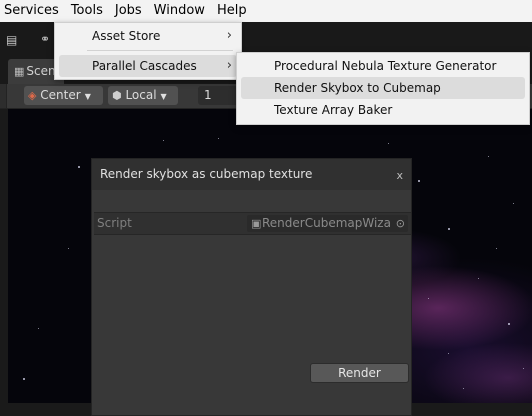 This screenshot has width=532, height=416. I want to click on dialog-title-bar: Render skybox as cubemap texture x, so click(251, 174).